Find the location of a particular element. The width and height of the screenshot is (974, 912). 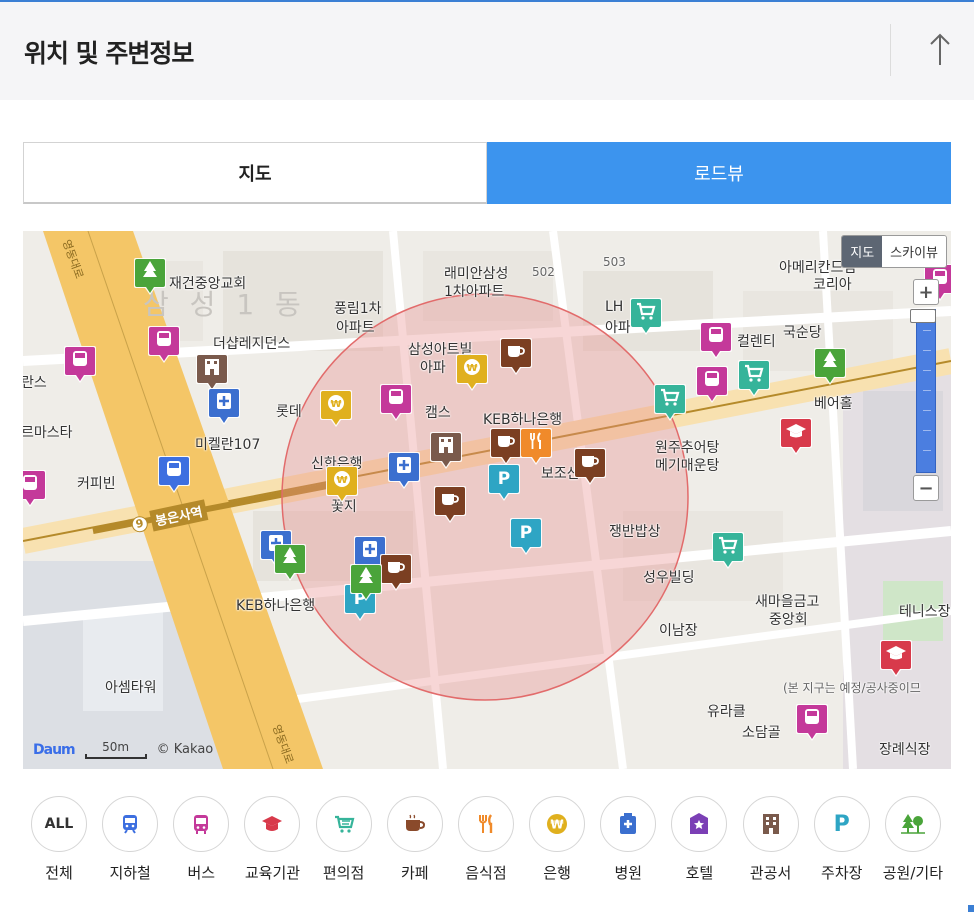

scroll-top-button is located at coordinates (940, 50).